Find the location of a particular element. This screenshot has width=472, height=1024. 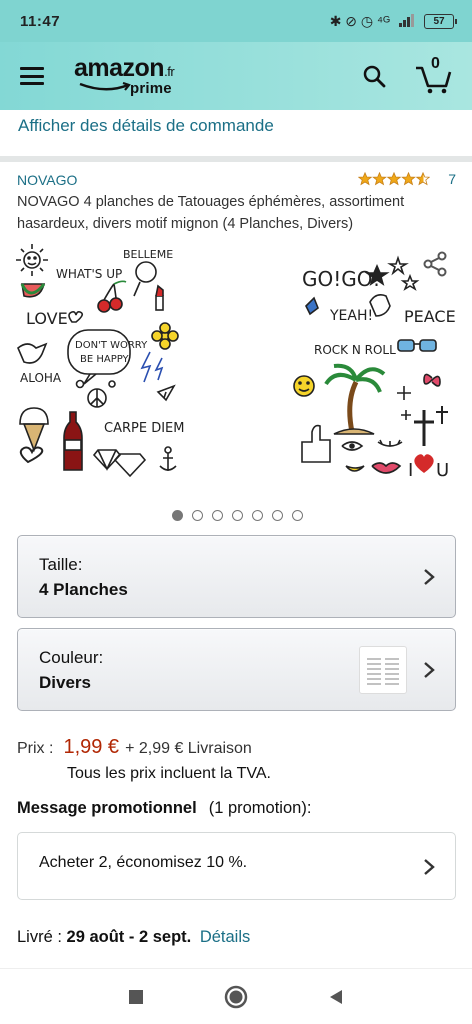

eye-doodle is located at coordinates (352, 446).